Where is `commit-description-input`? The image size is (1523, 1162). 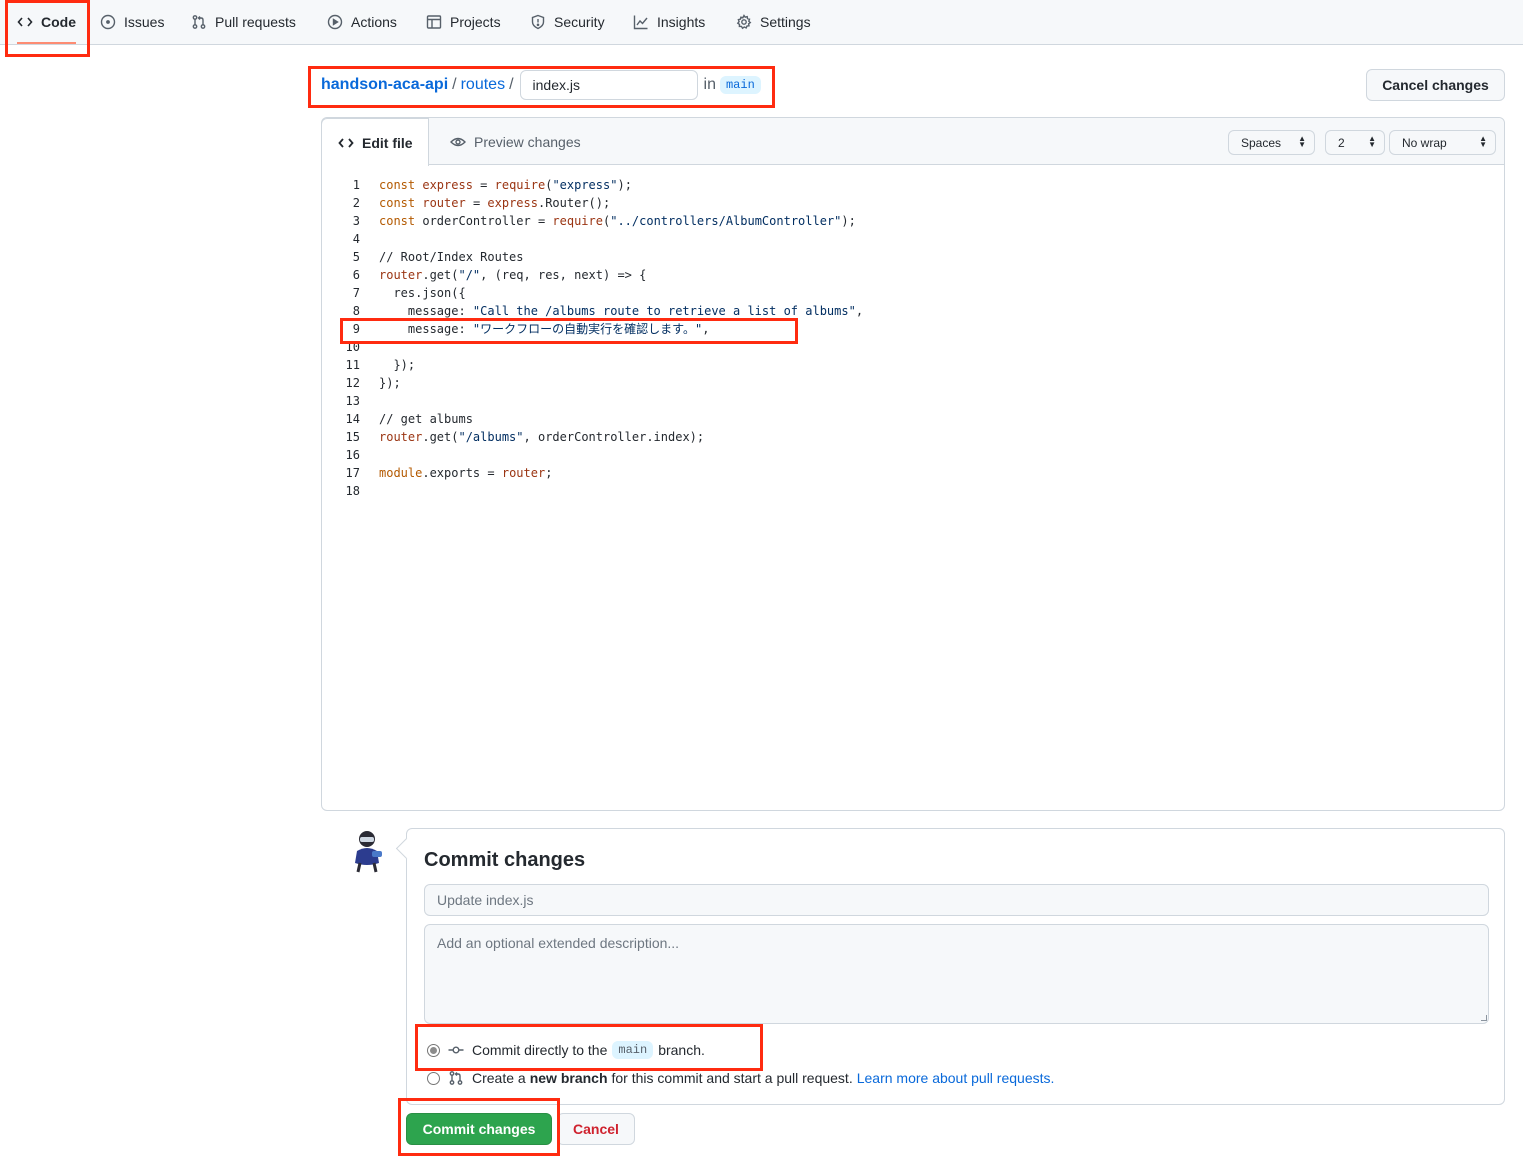
commit-description-input is located at coordinates (956, 974).